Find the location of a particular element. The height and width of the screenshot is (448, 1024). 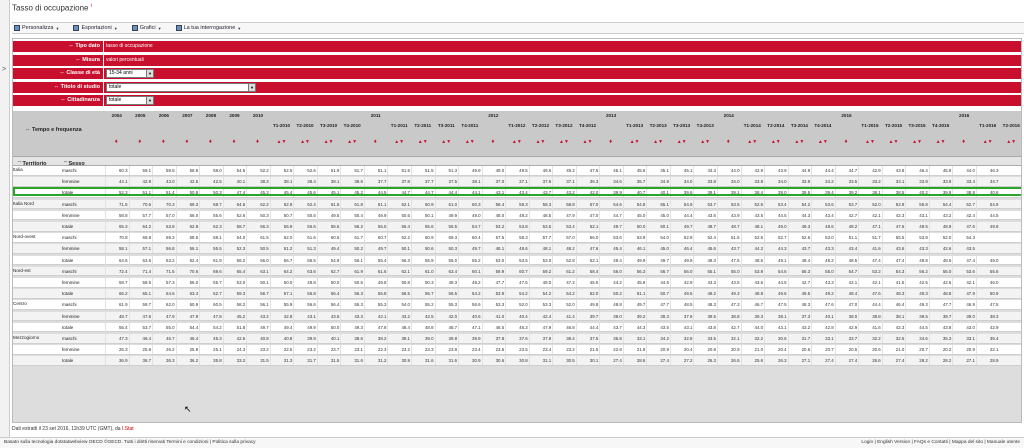

dimension-select: 15-34 anni ▼ is located at coordinates (130, 73).